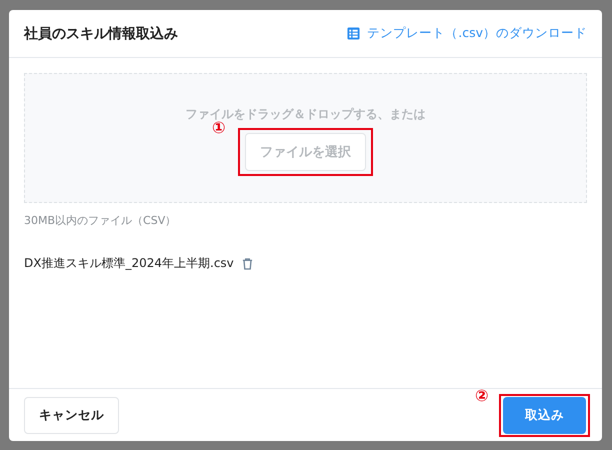  Describe the element at coordinates (353, 33) in the screenshot. I see `table-icon` at that location.